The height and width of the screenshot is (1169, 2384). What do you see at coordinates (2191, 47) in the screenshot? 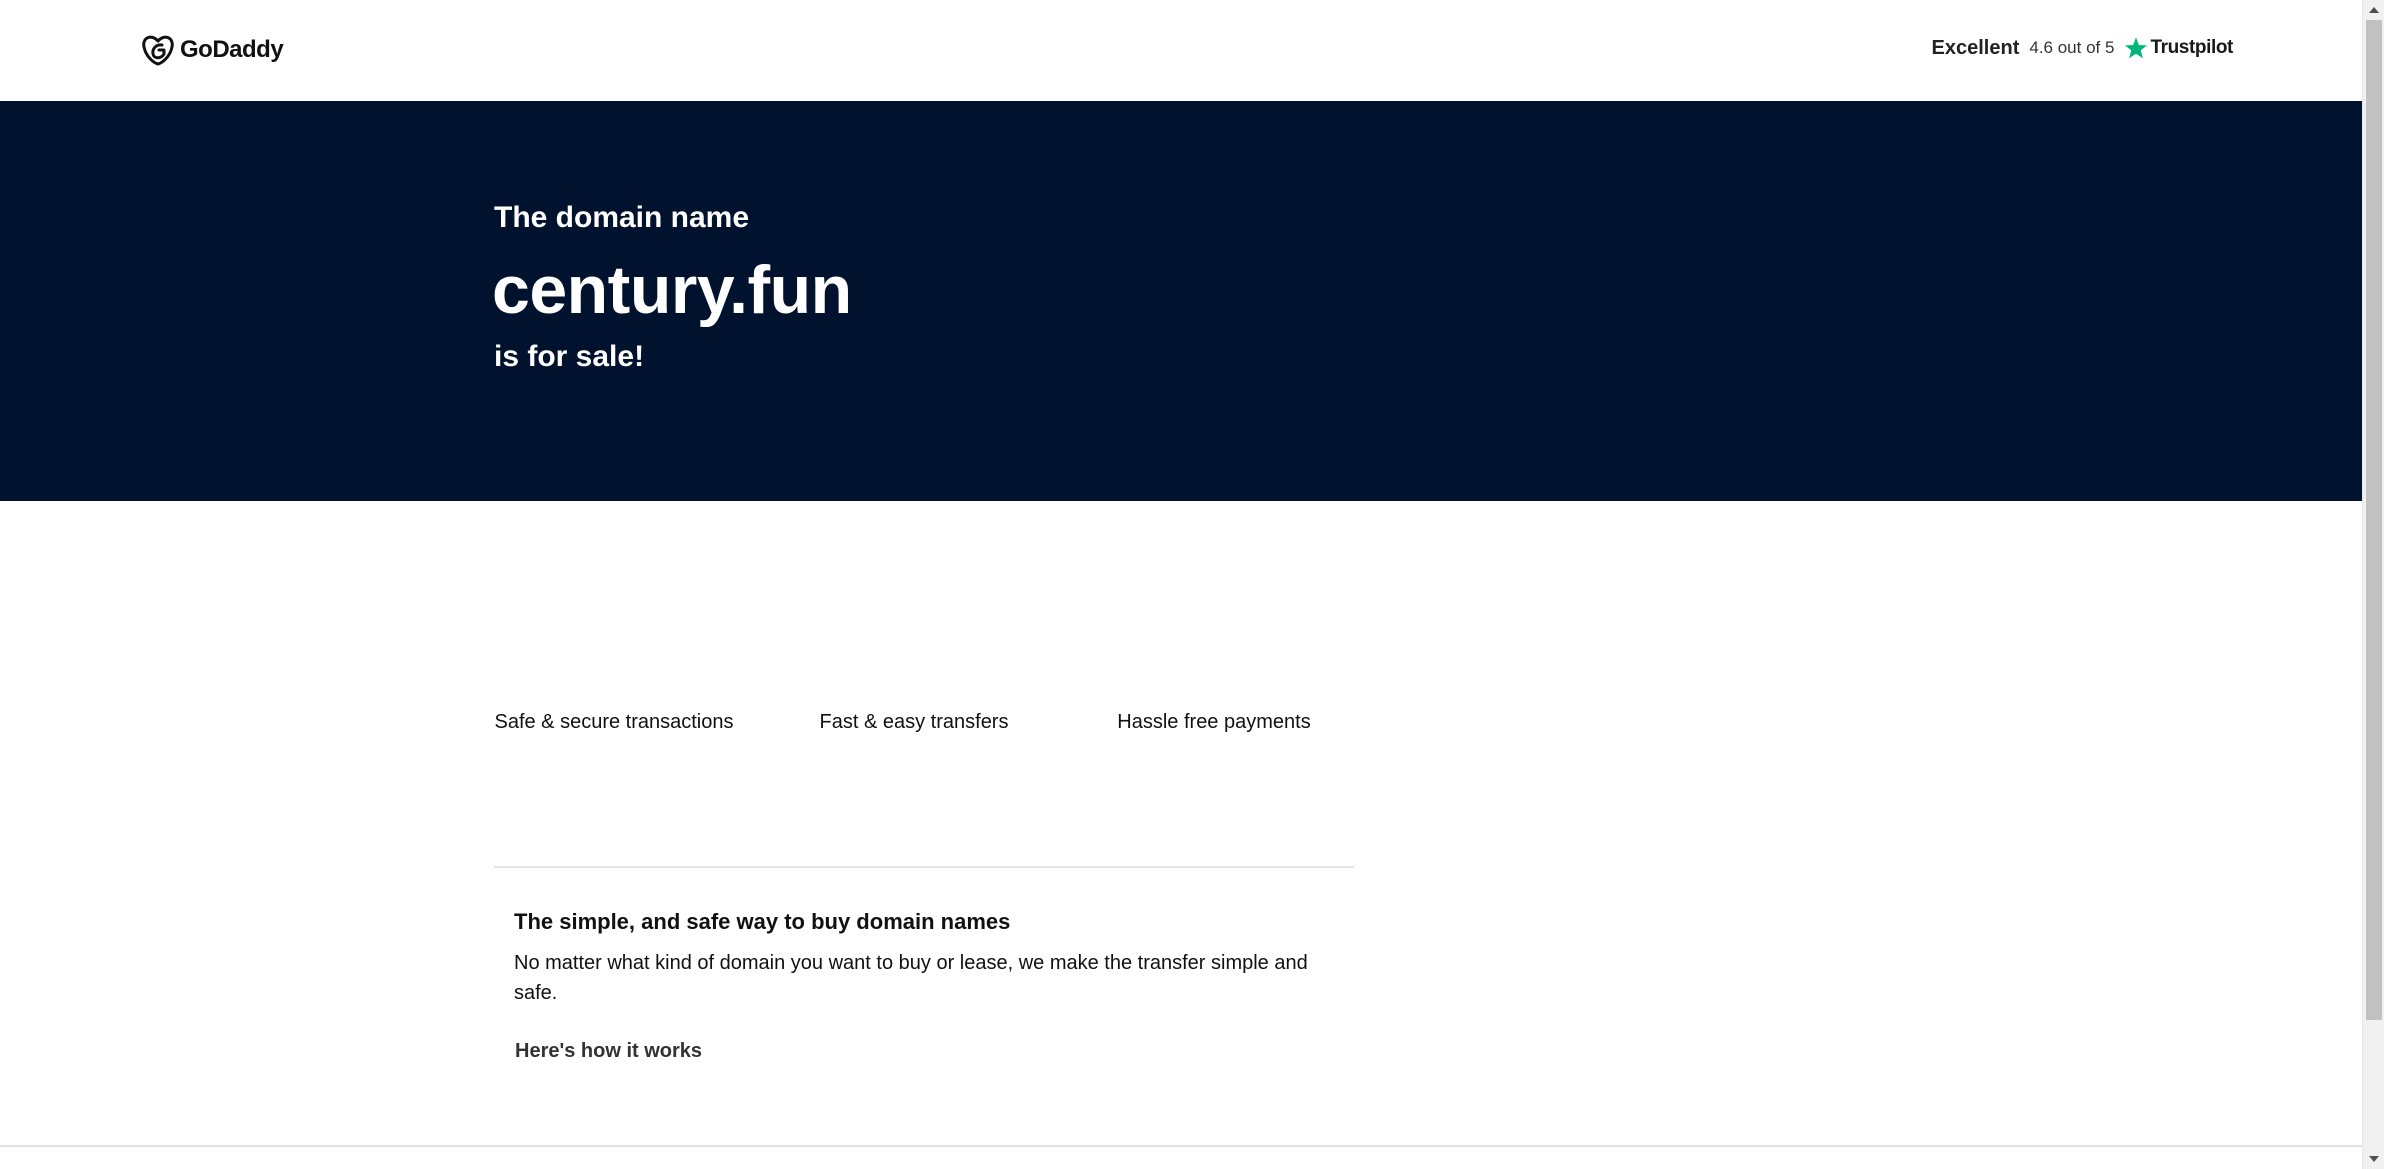
I see `trustpilot-brand: Trustpilot` at bounding box center [2191, 47].